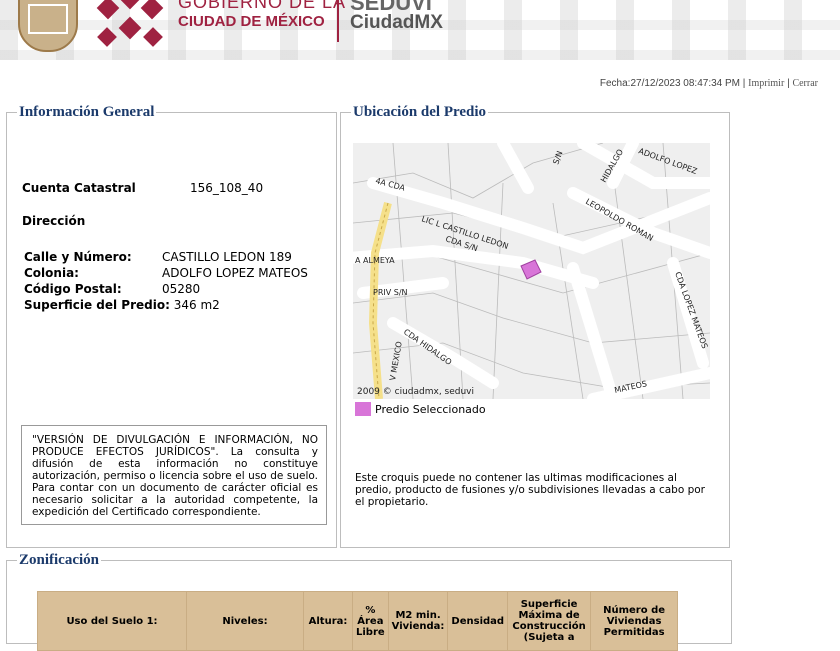  What do you see at coordinates (227, 257) in the screenshot?
I see `field-value: CASTILLO LEDON 189` at bounding box center [227, 257].